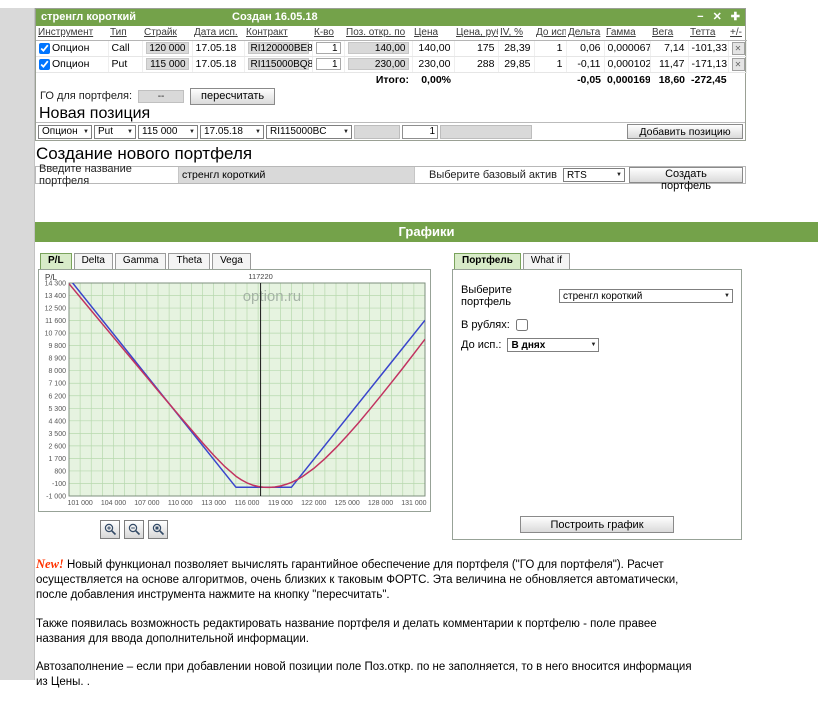 The width and height of the screenshot is (822, 703). I want to click on strike-input: 120 000, so click(167, 48).